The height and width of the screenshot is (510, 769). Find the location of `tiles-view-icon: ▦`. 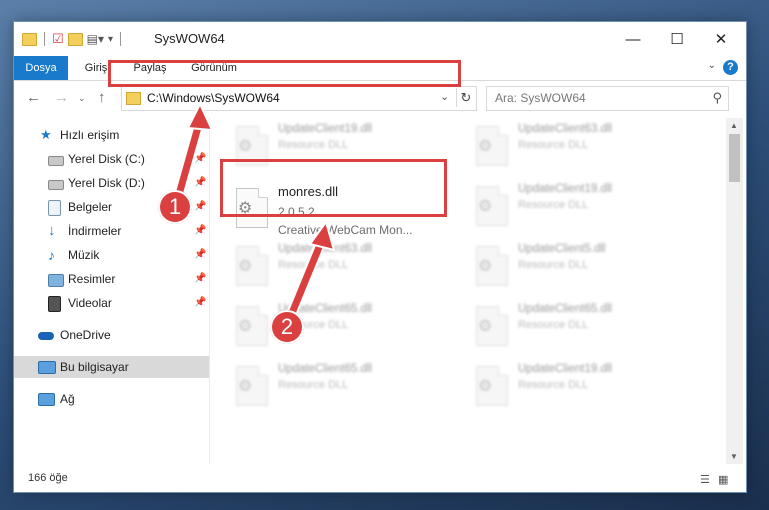

tiles-view-icon: ▦ is located at coordinates (724, 479).